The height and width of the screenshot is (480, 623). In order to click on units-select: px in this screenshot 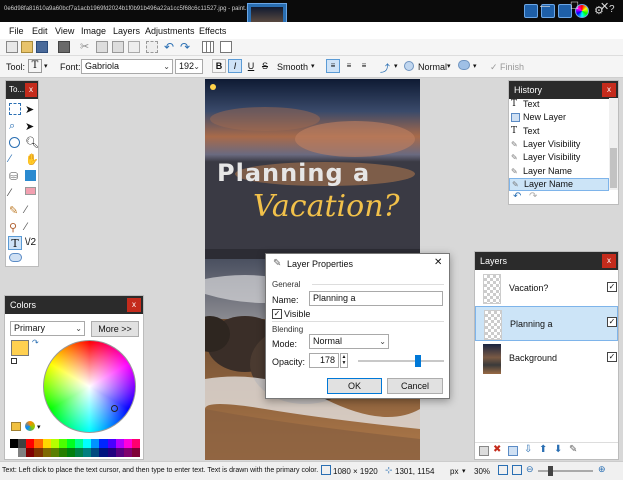, I will do `click(454, 471)`.